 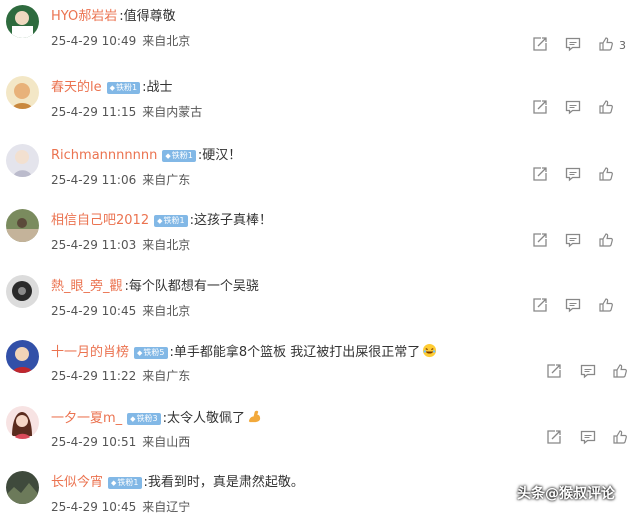 I want to click on comment-line: 长似今宵 ◆铁粉1:我看到时，真是肃然起敬。, so click(x=177, y=483).